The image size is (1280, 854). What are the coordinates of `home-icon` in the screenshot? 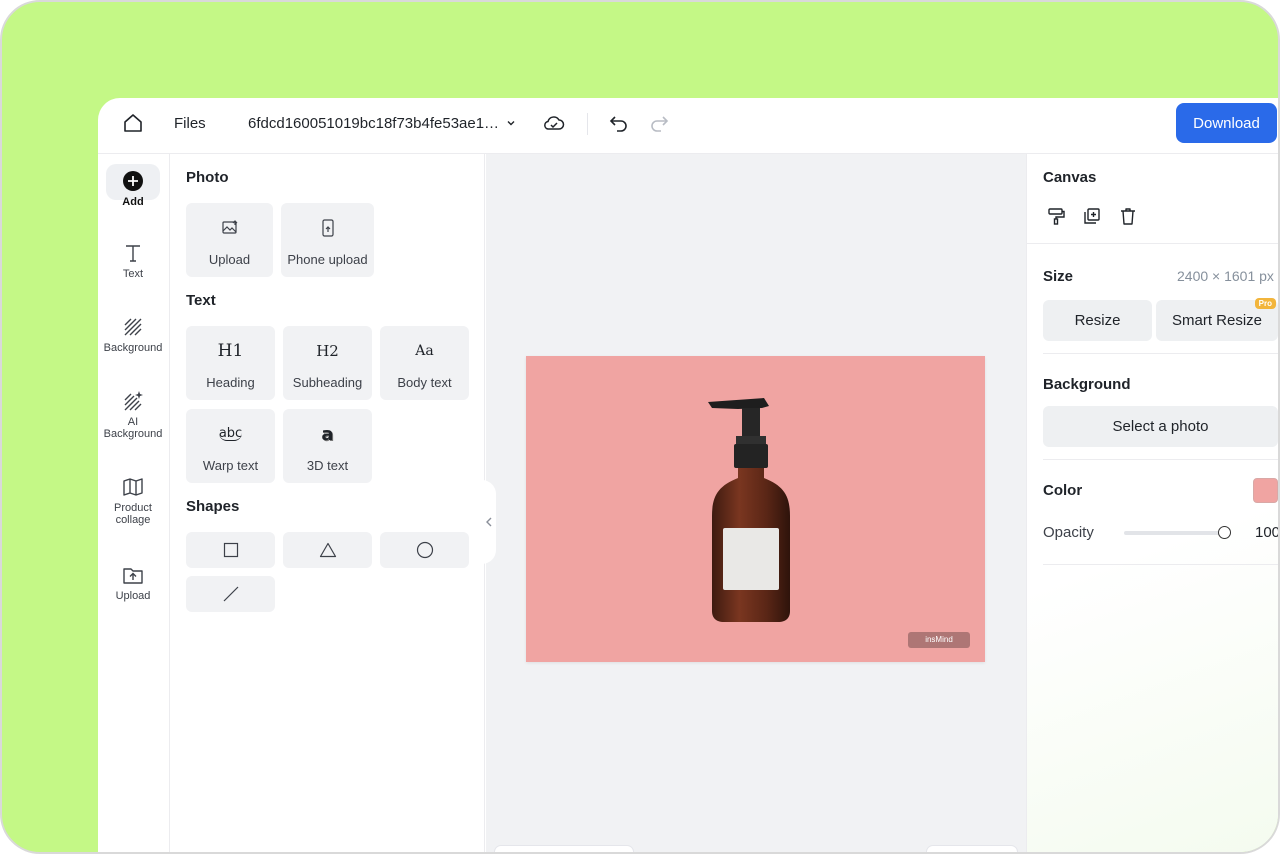 It's located at (133, 123).